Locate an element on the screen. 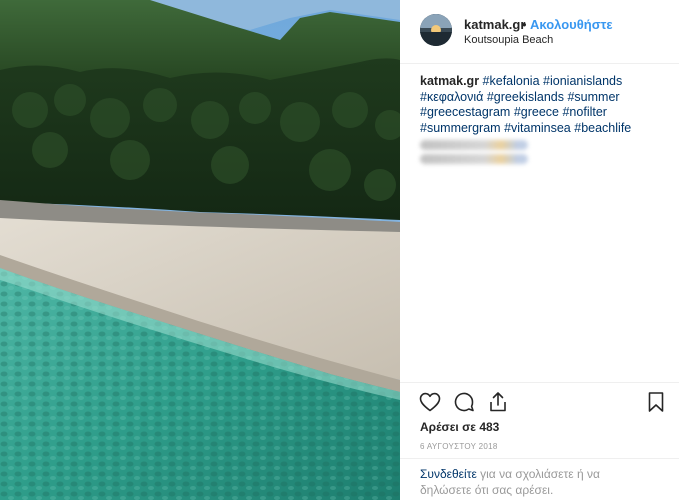  follow-button: Ακολουθήστε is located at coordinates (571, 24).